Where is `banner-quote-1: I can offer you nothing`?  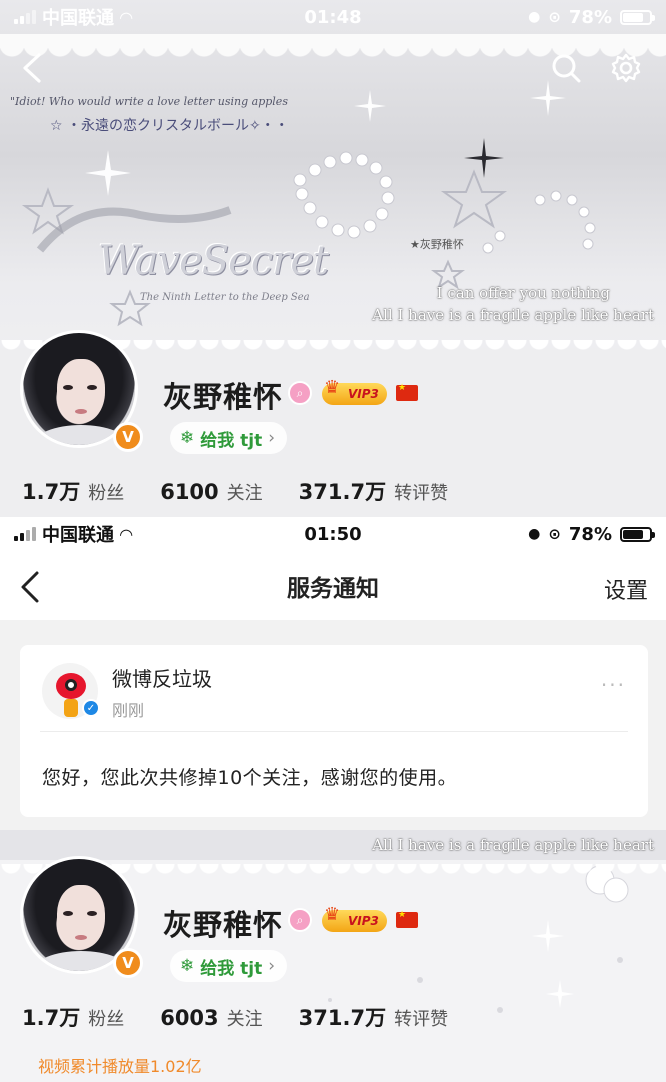 banner-quote-1: I can offer you nothing is located at coordinates (523, 293).